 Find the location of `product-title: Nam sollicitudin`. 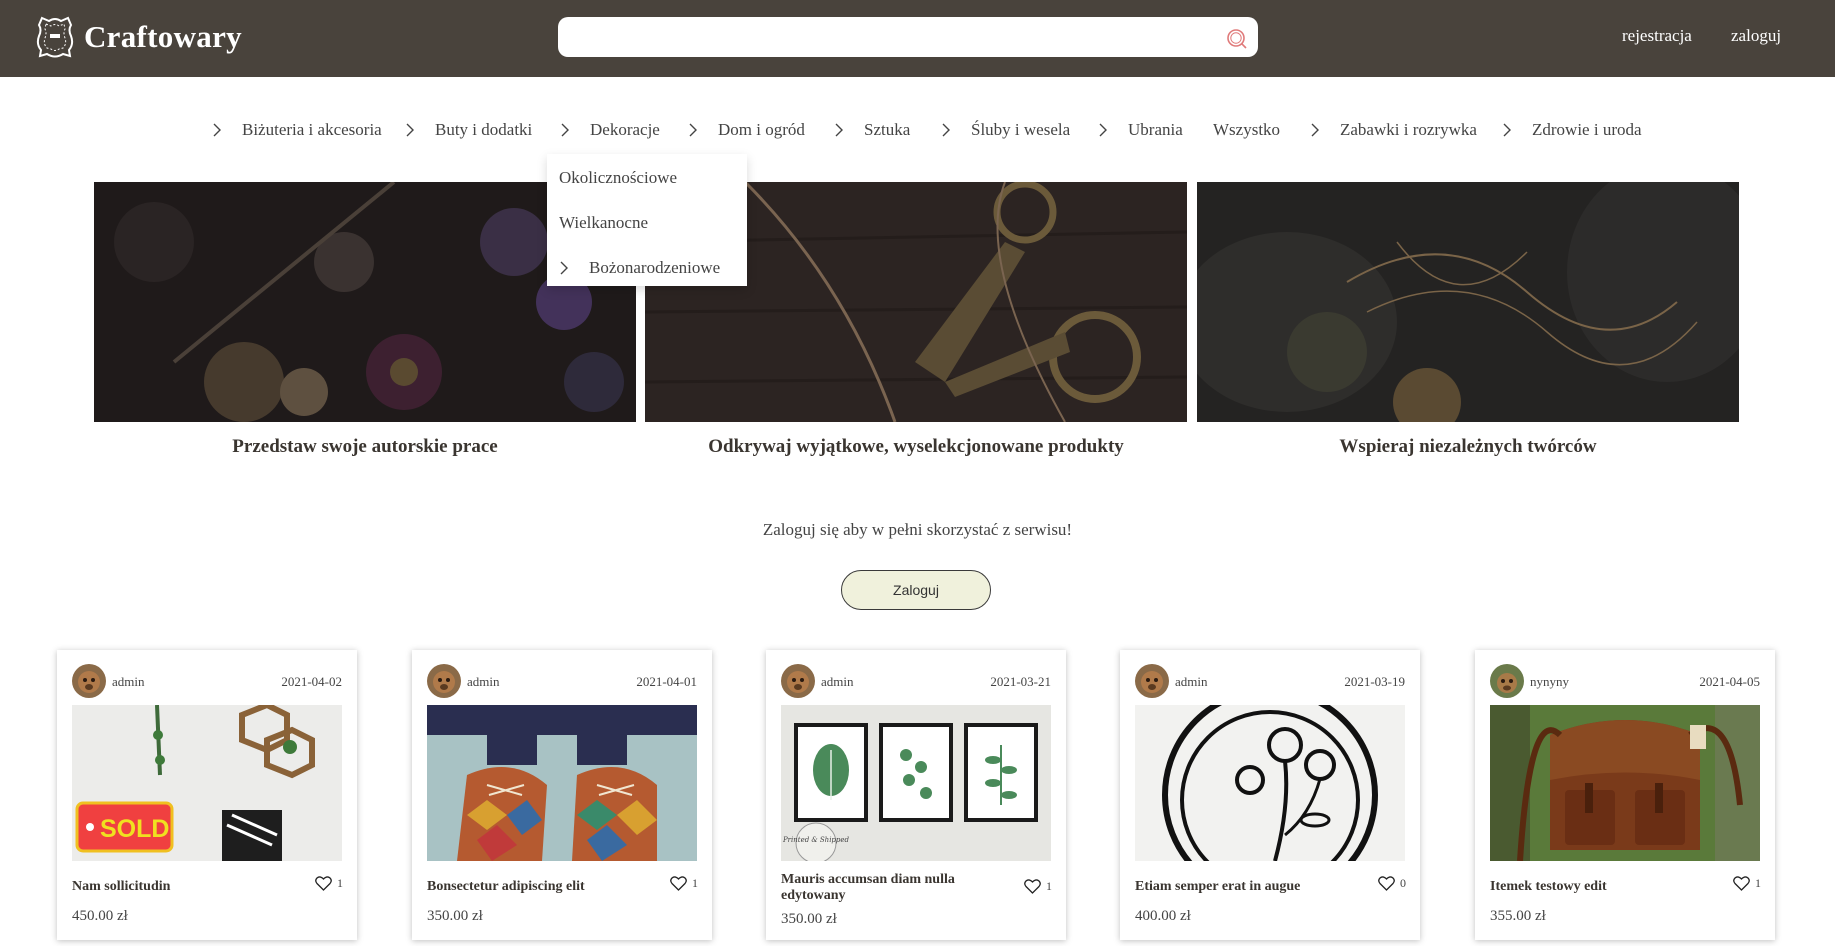

product-title: Nam sollicitudin is located at coordinates (177, 887).